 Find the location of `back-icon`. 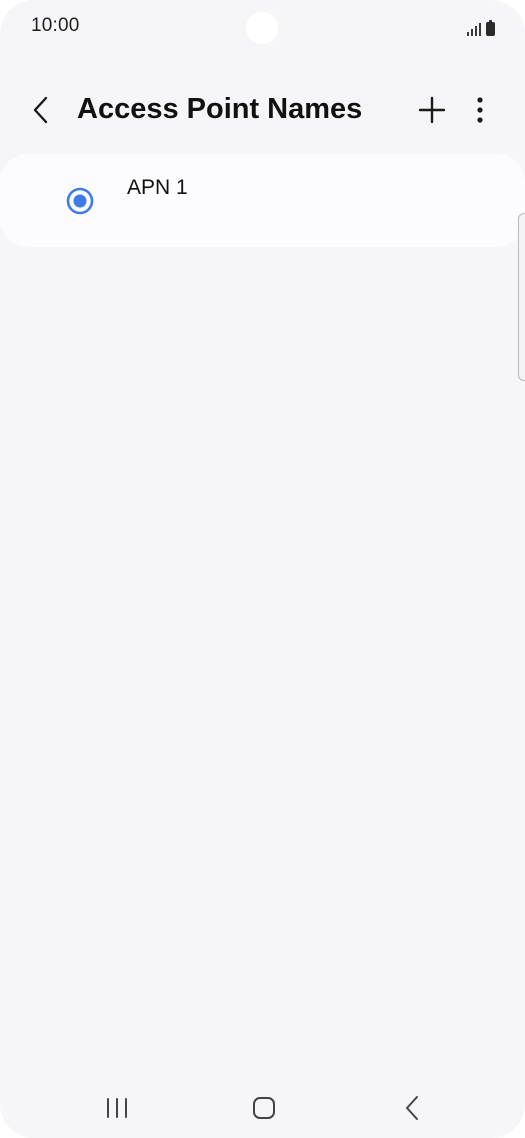

back-icon is located at coordinates (412, 1108).